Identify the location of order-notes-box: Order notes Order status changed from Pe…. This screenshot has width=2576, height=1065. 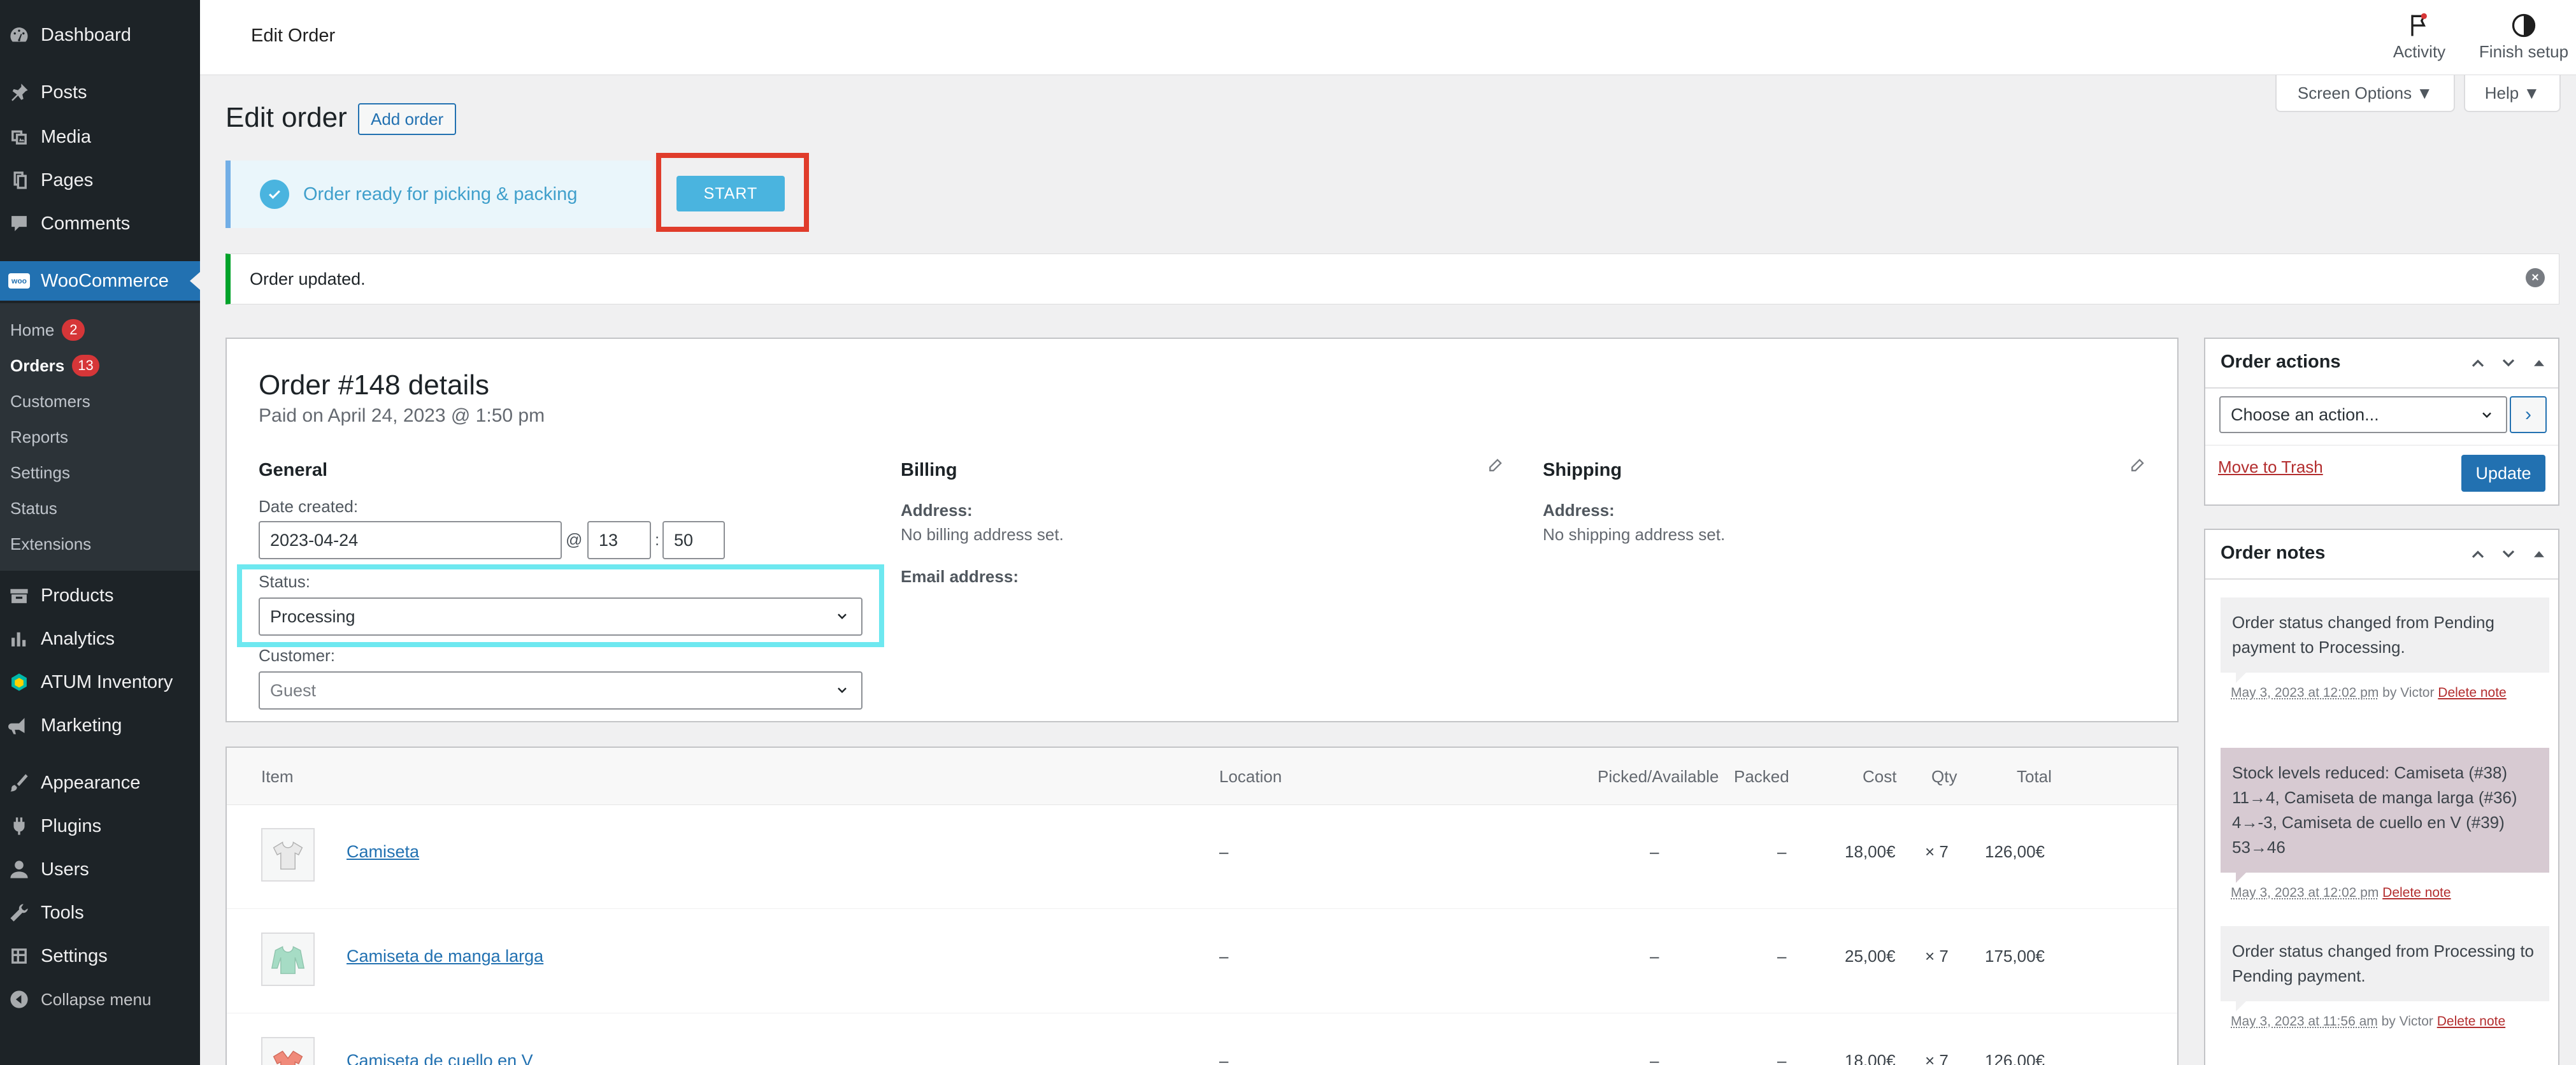
(2382, 797).